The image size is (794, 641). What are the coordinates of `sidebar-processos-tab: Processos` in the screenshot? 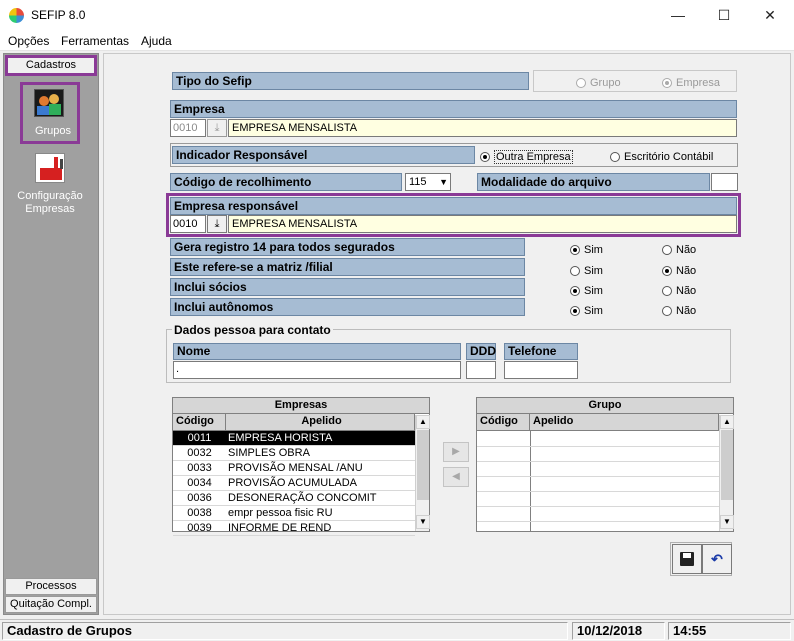 It's located at (51, 586).